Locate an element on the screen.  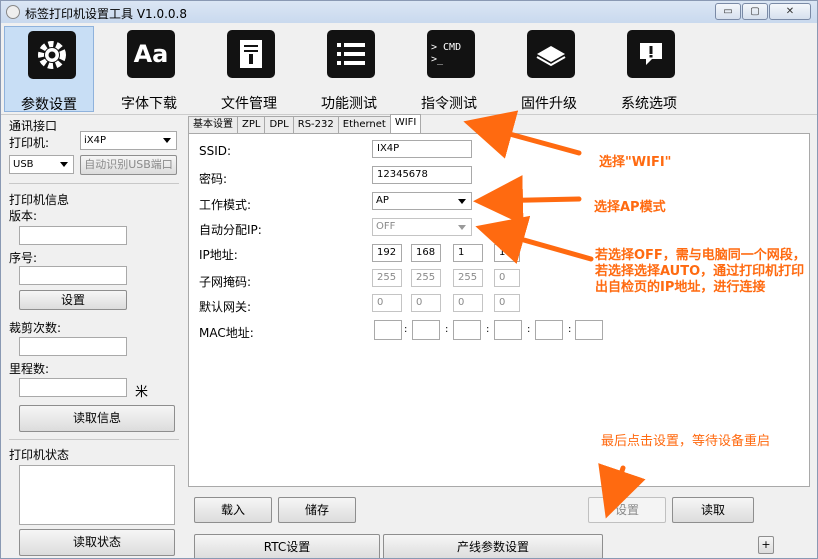
toolbar-label: 功能测试 is located at coordinates (349, 104).